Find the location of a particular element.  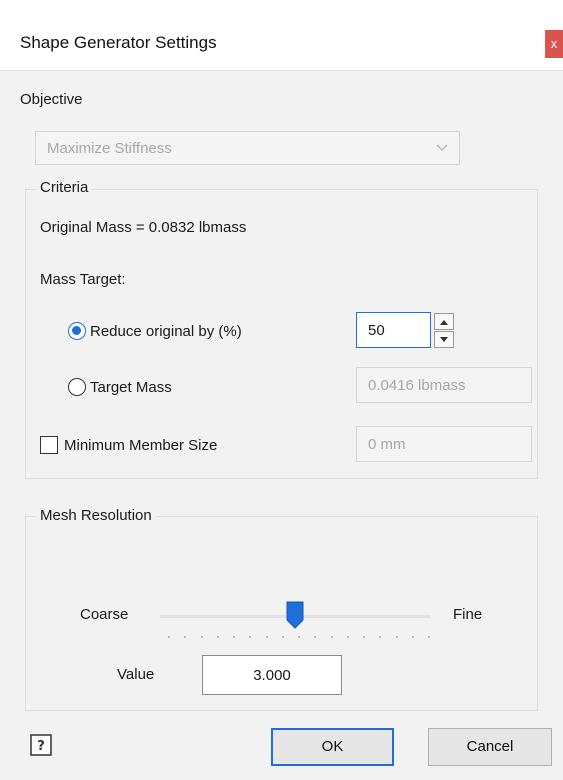

target-mass-value: 0.0416 lbmass is located at coordinates (417, 385).